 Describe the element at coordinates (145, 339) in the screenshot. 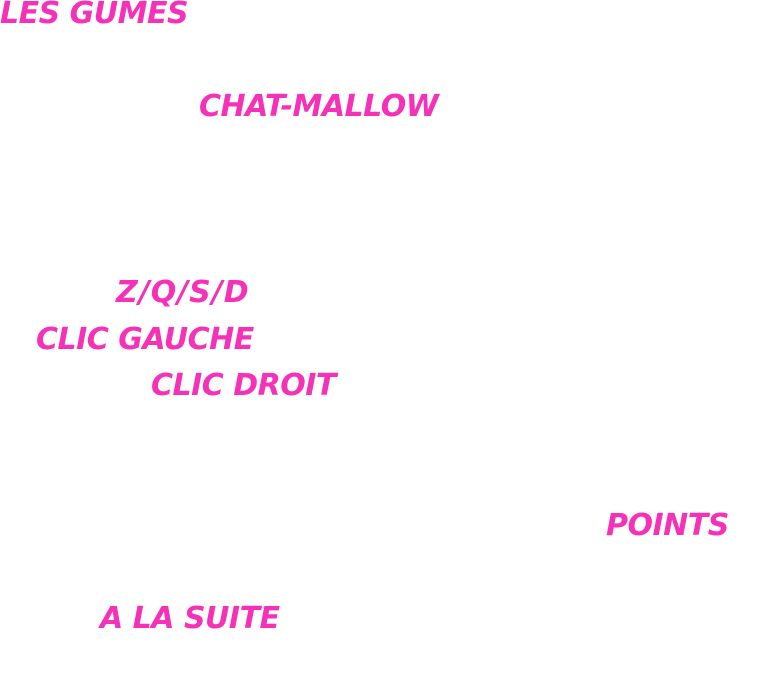

I see `left-click-label: CLIC GAUCHE` at that location.